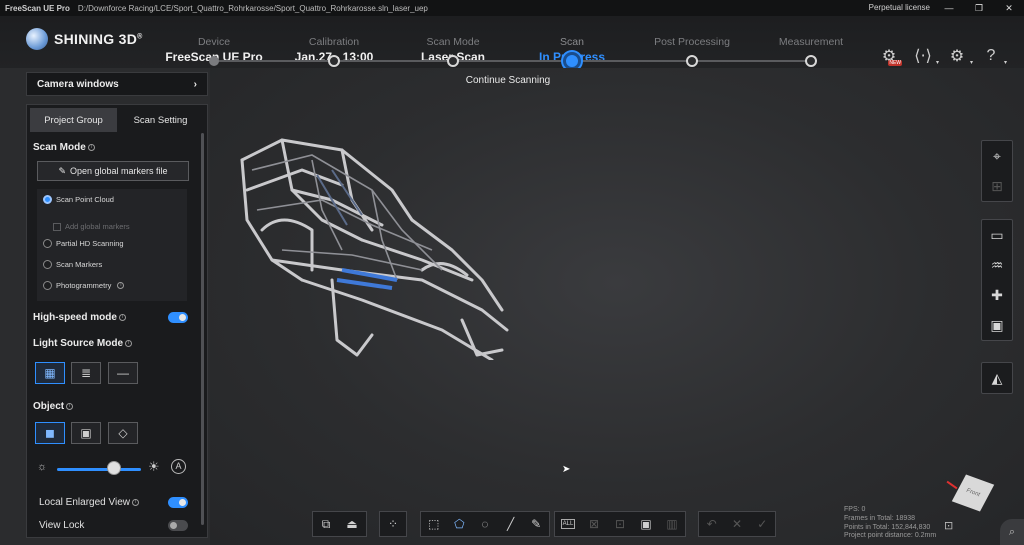 The image size is (1024, 545). I want to click on minimize-button: —, so click(949, 8).